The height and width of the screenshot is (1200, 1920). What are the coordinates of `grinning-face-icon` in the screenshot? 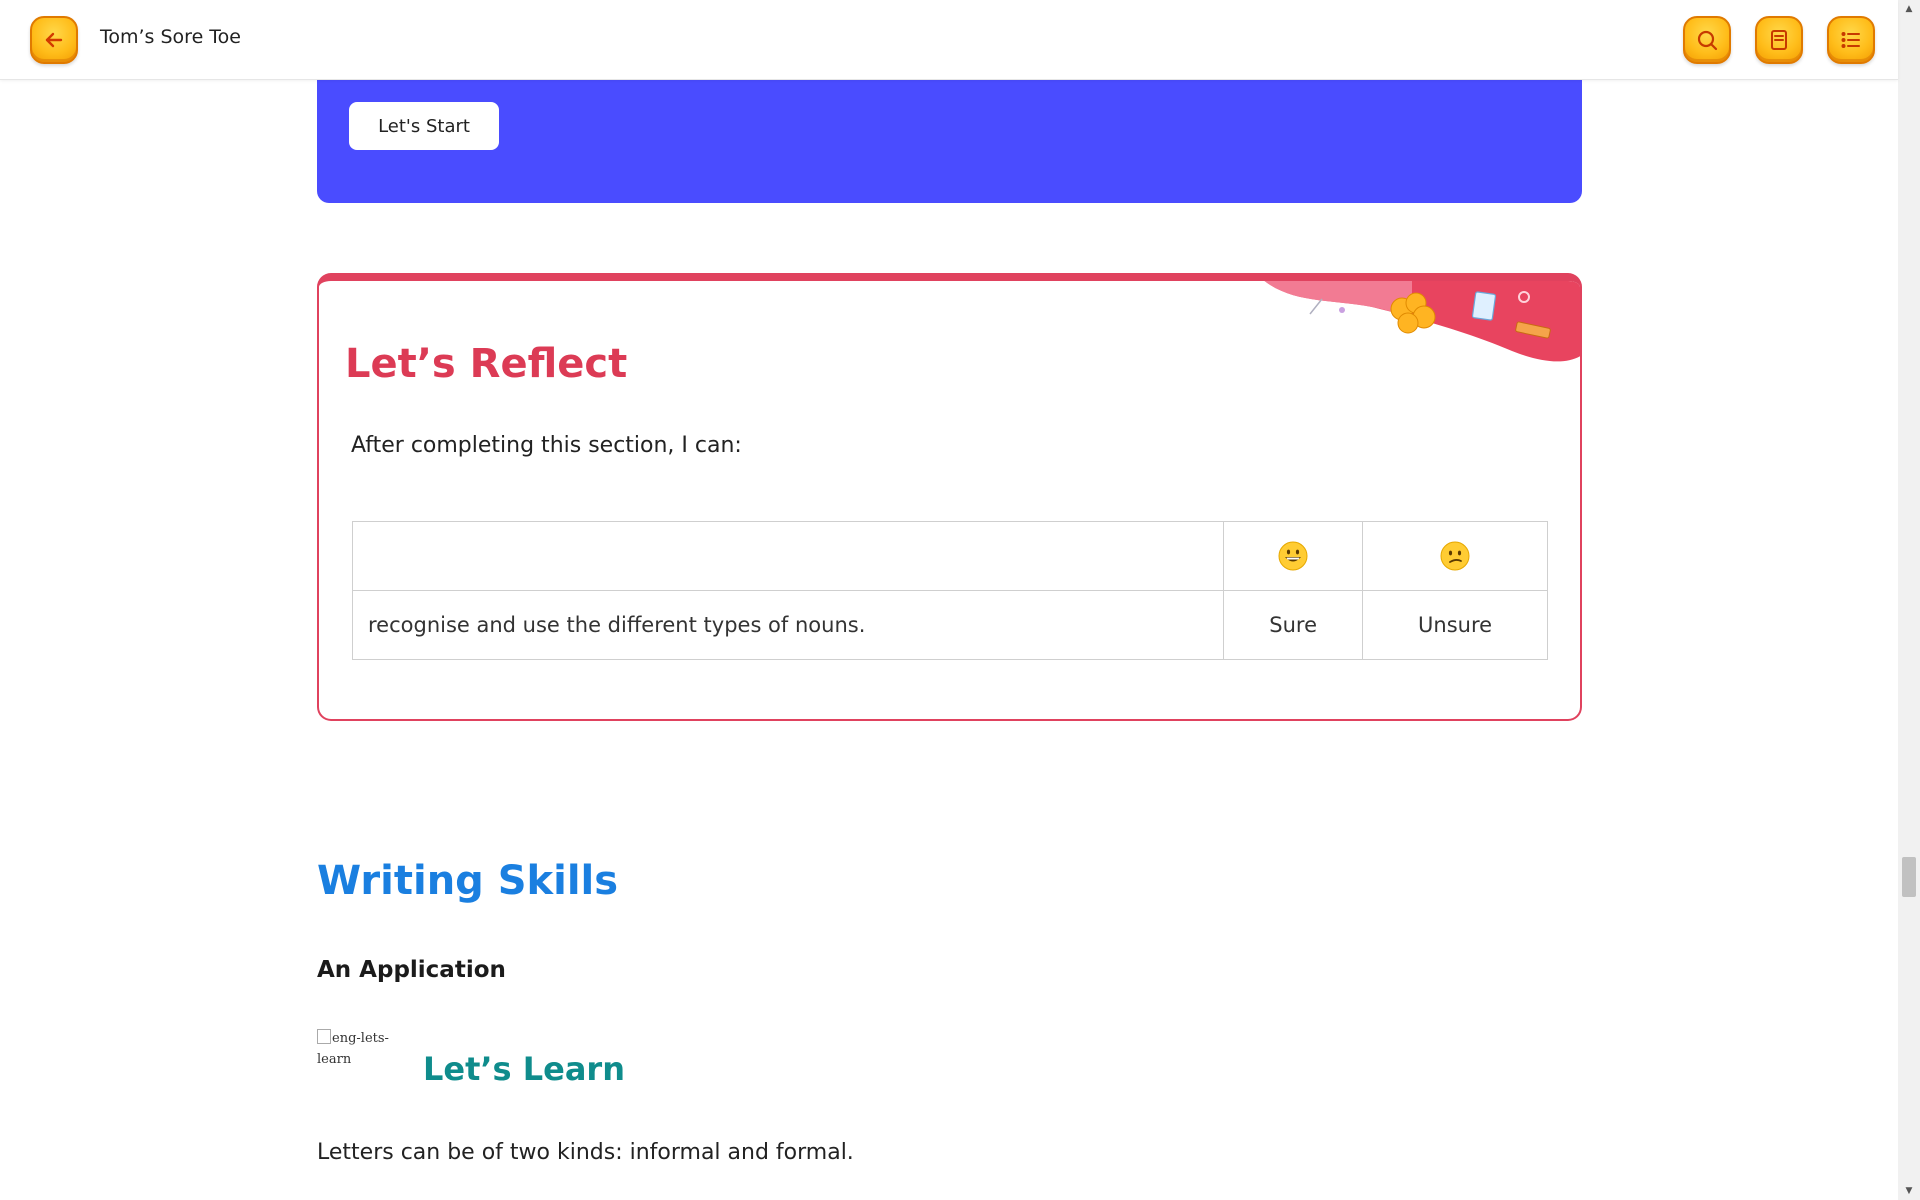 It's located at (1293, 556).